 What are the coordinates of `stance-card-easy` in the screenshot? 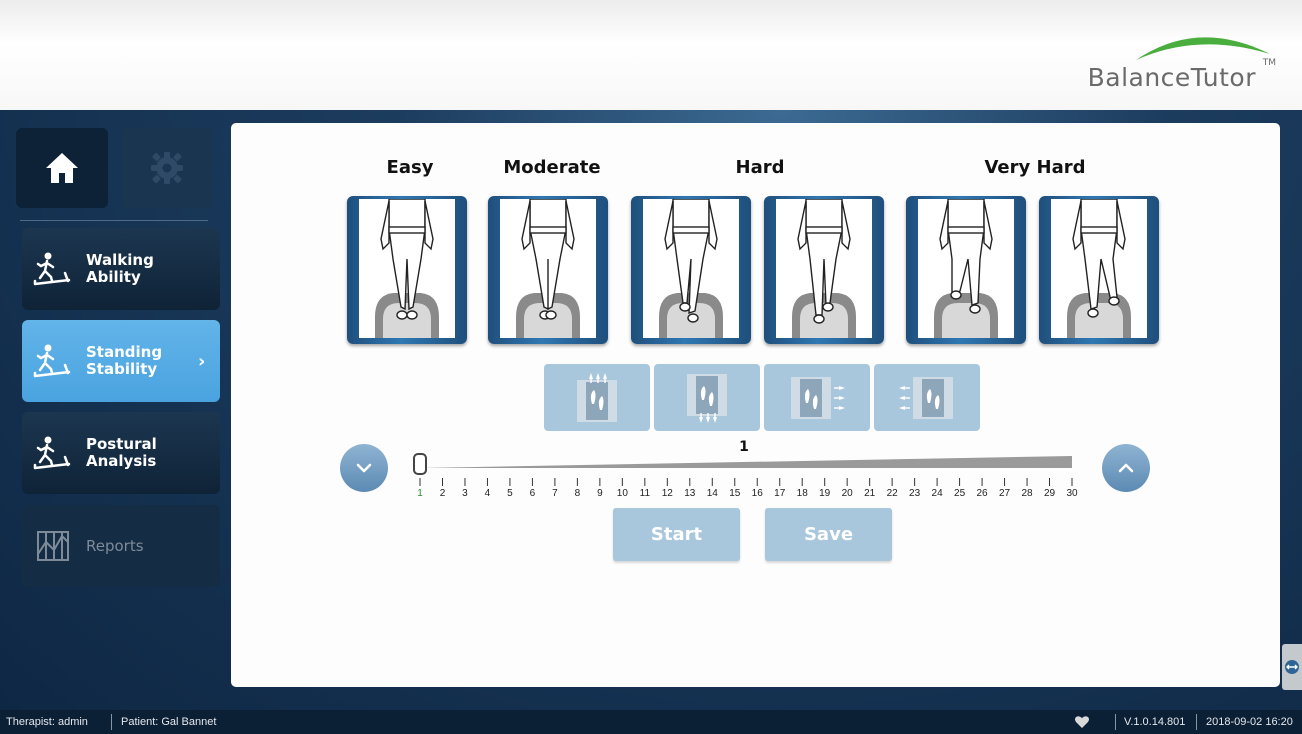 It's located at (407, 270).